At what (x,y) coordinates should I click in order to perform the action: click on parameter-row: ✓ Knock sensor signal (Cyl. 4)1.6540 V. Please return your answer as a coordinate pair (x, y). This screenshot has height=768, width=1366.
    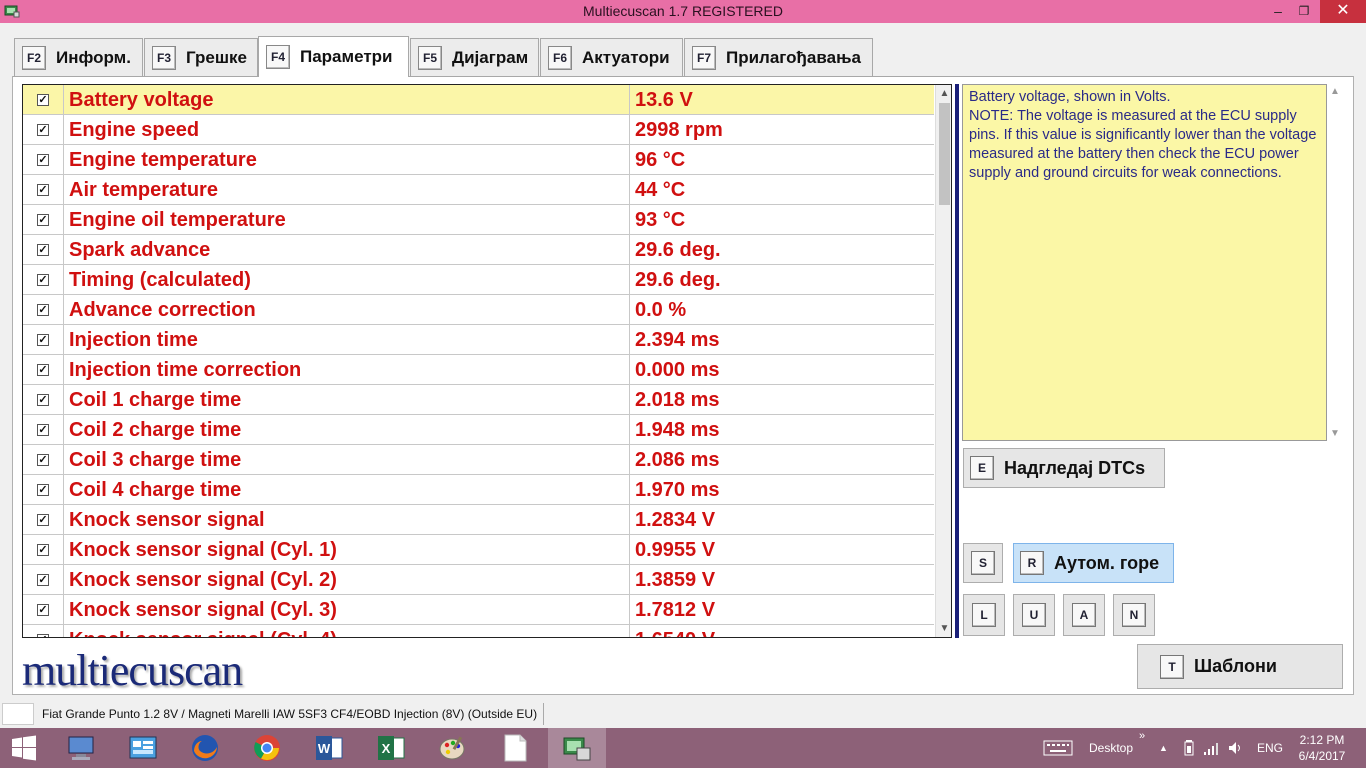
    Looking at the image, I should click on (478, 631).